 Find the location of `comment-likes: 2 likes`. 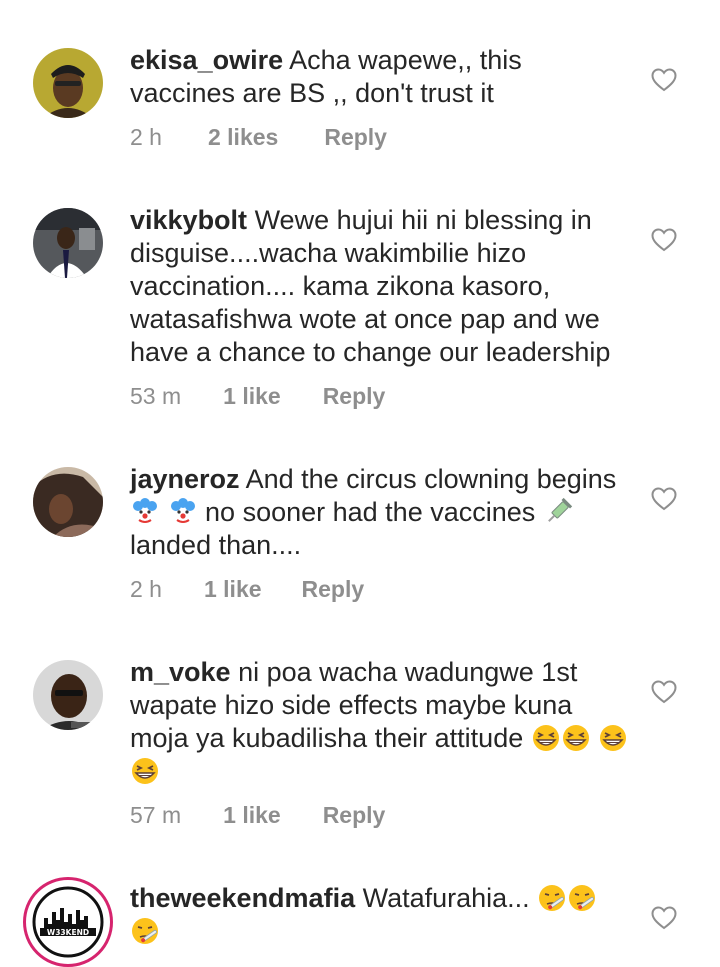

comment-likes: 2 likes is located at coordinates (243, 137).